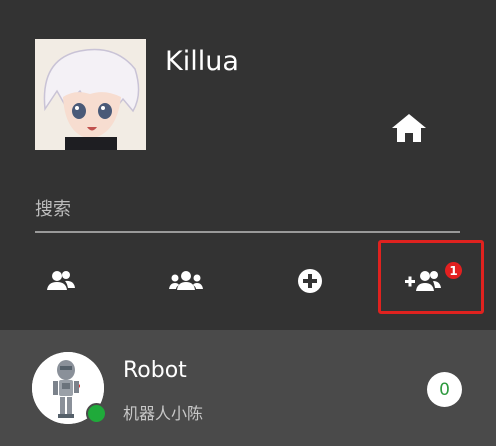 This screenshot has height=446, width=496. What do you see at coordinates (155, 370) in the screenshot?
I see `contact-name: Robot` at bounding box center [155, 370].